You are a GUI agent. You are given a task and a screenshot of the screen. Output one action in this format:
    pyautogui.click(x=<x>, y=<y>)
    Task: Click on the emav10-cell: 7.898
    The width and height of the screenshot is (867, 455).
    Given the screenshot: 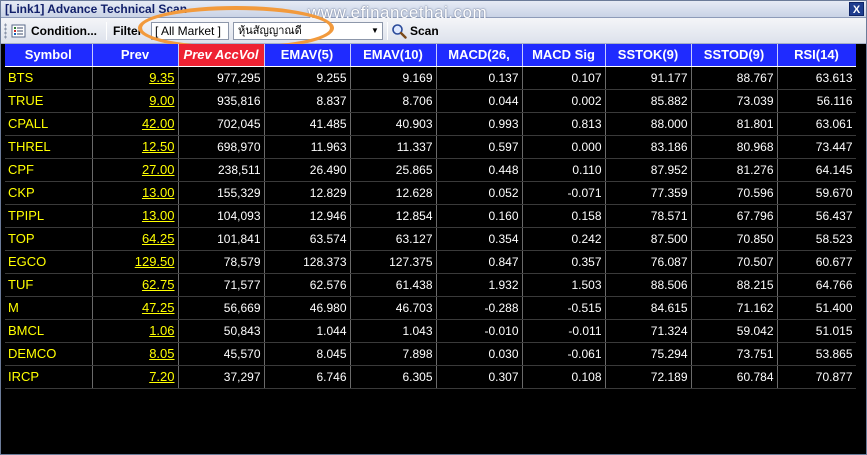 What is the action you would take?
    pyautogui.click(x=393, y=354)
    